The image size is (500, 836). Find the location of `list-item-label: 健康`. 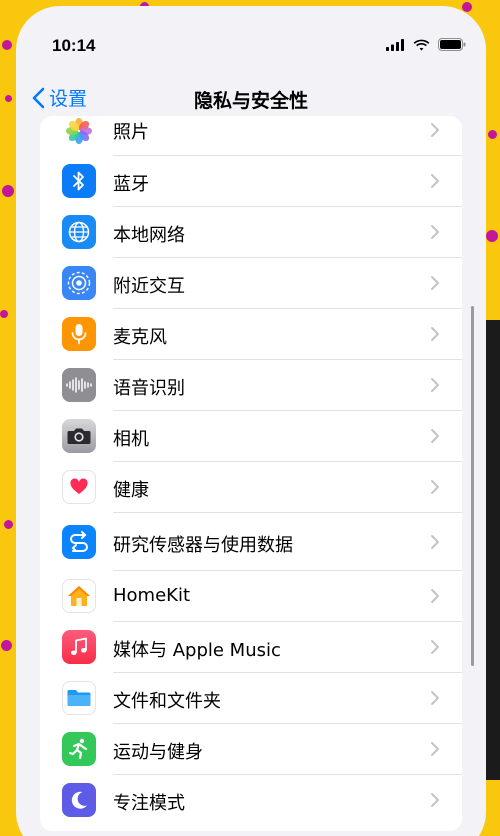

list-item-label: 健康 is located at coordinates (131, 490).